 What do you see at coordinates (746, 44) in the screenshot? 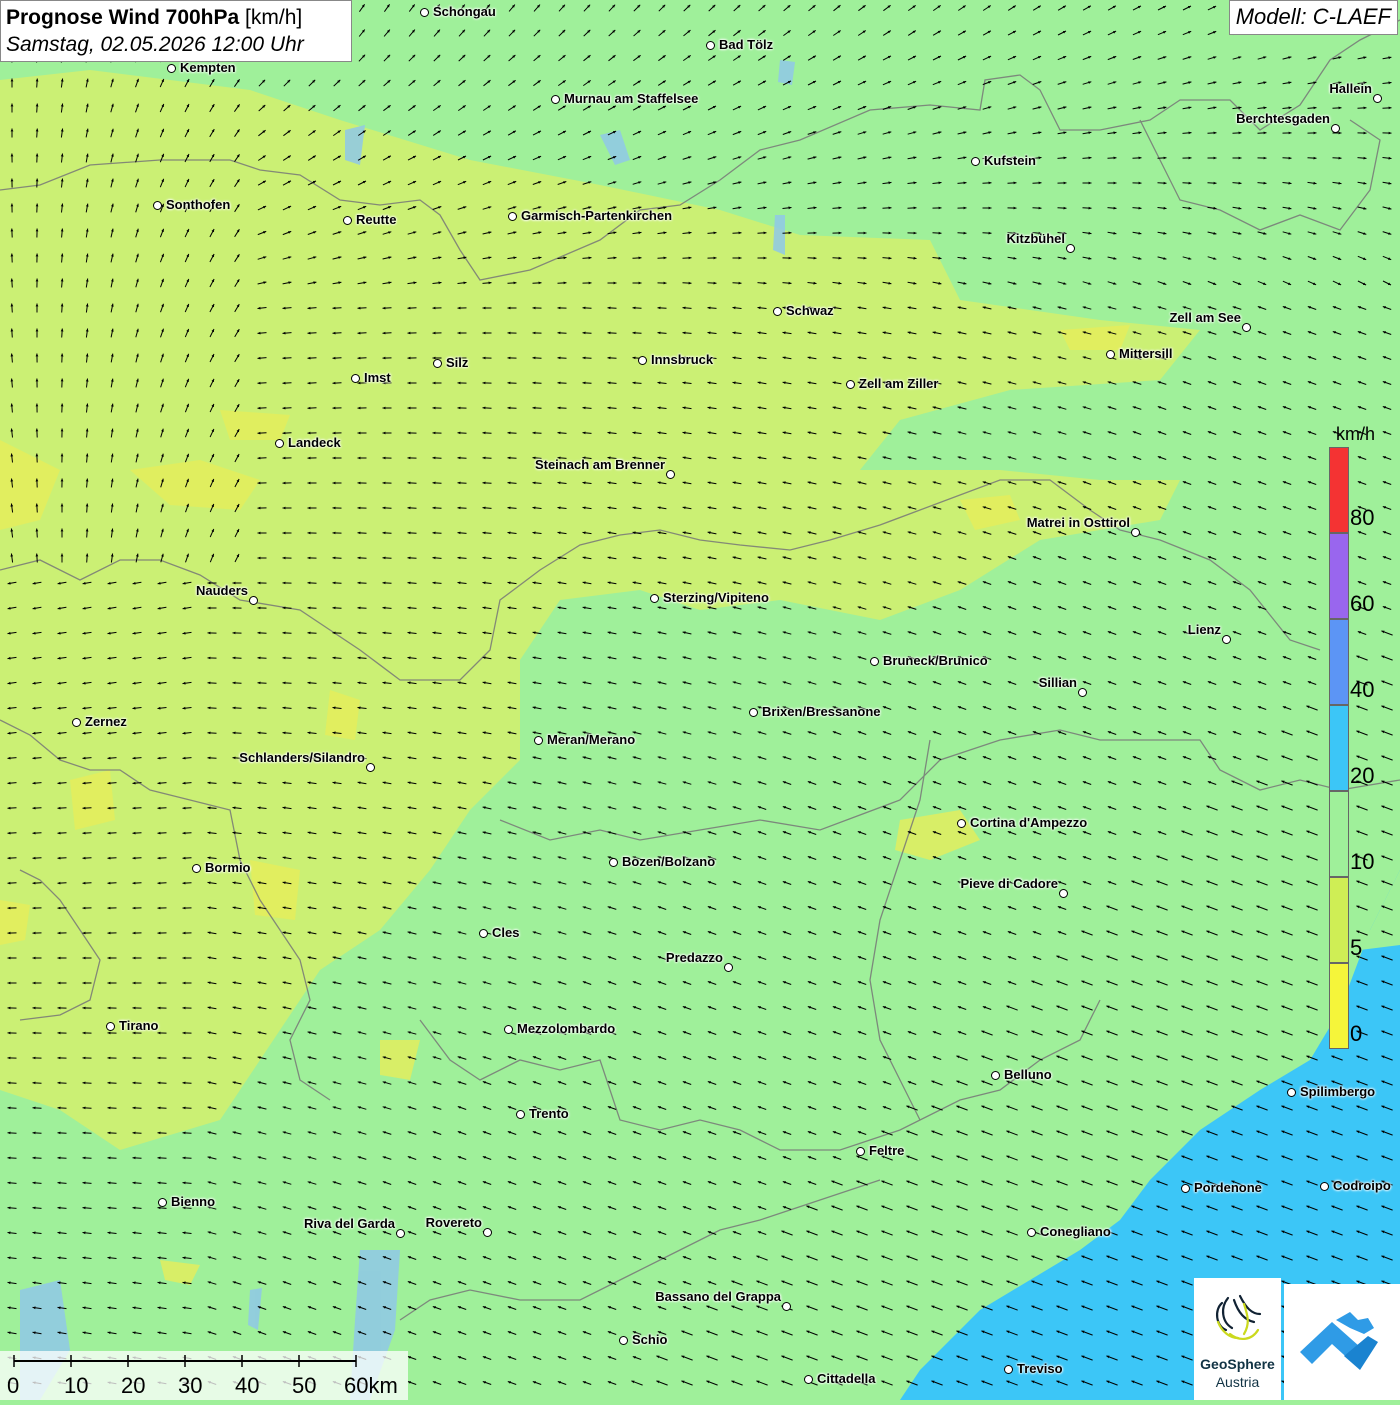
I see `city-label: Bad Tölz` at bounding box center [746, 44].